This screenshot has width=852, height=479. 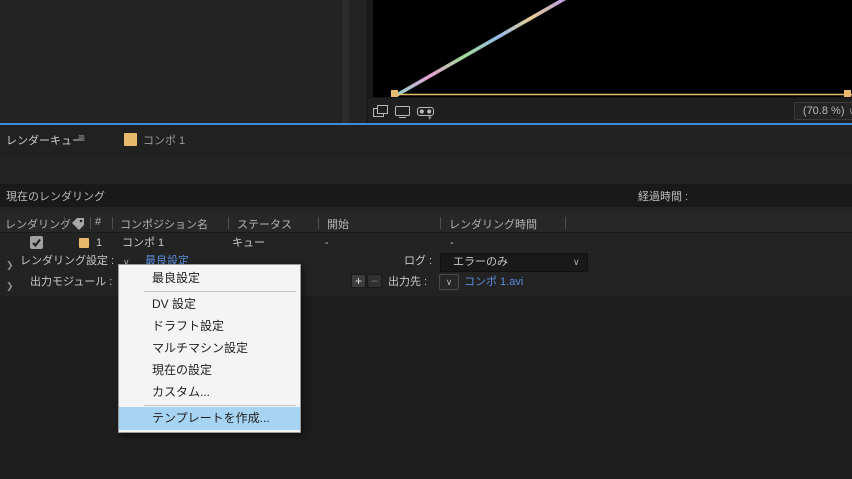 What do you see at coordinates (610, 110) in the screenshot?
I see `viewer-toolbar: ▾ (70.8 %) ∨ ▾ 0:00:00:00 ▾ フル画質 ∨` at bounding box center [610, 110].